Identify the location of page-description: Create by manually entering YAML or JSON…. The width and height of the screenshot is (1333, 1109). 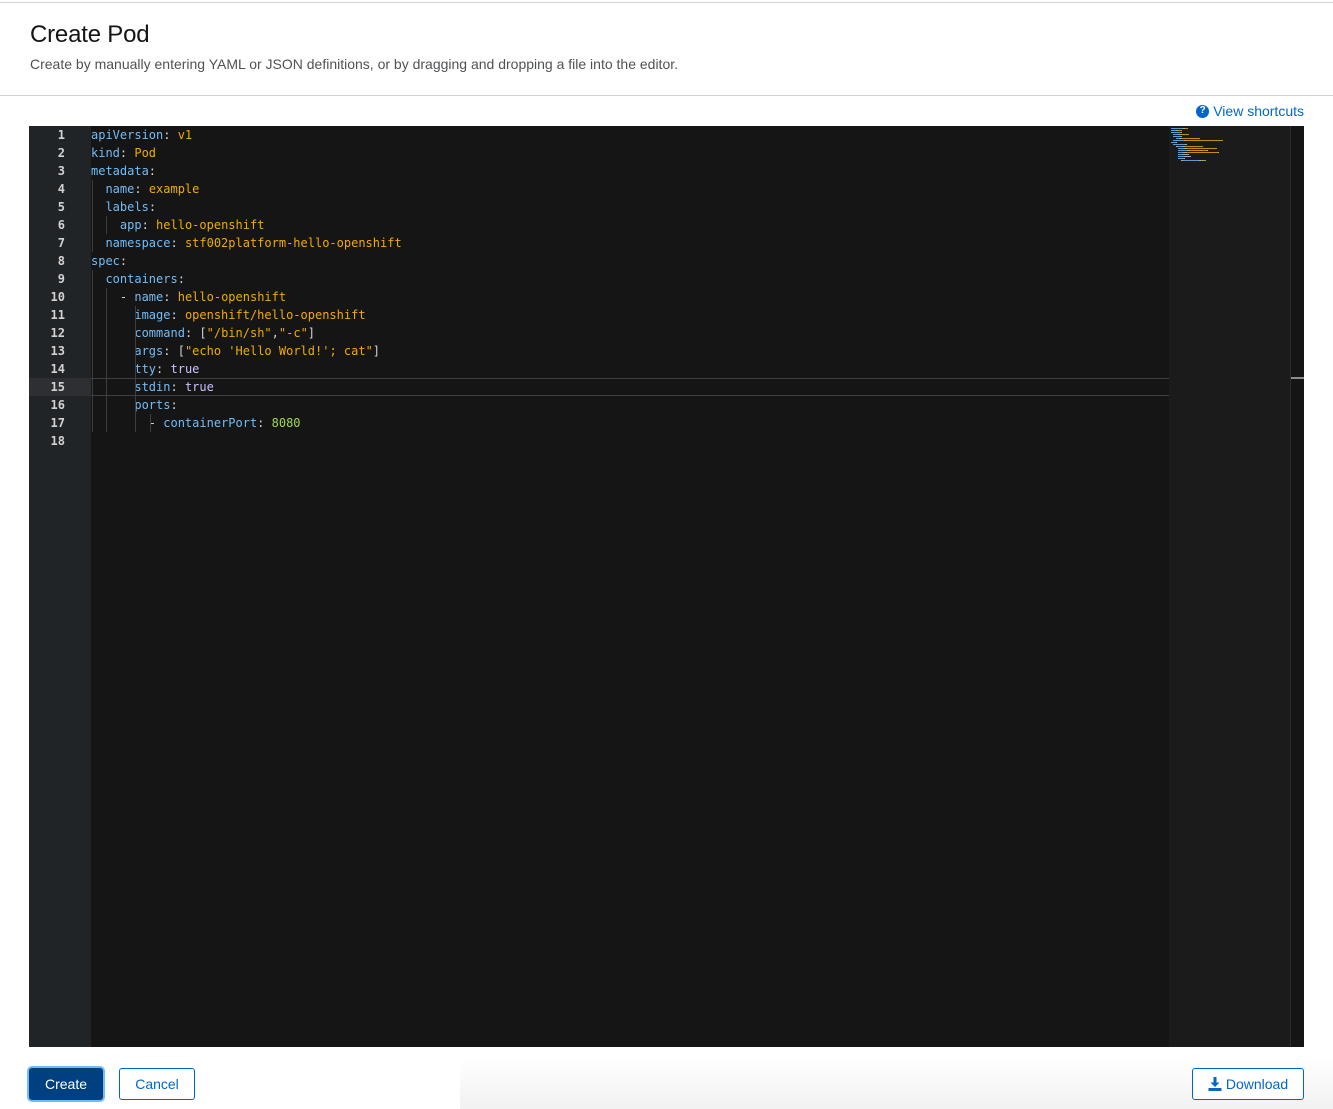
(354, 64).